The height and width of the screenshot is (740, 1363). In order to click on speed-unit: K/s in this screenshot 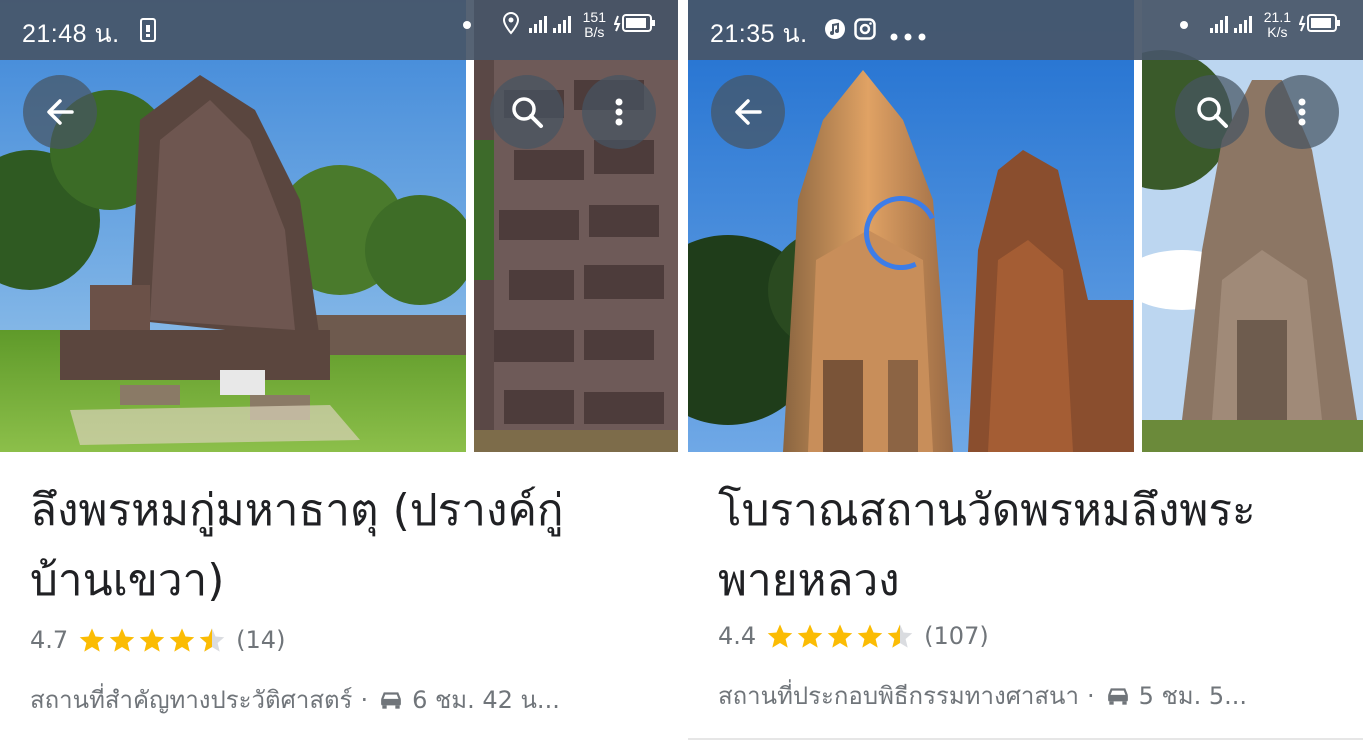, I will do `click(1277, 32)`.